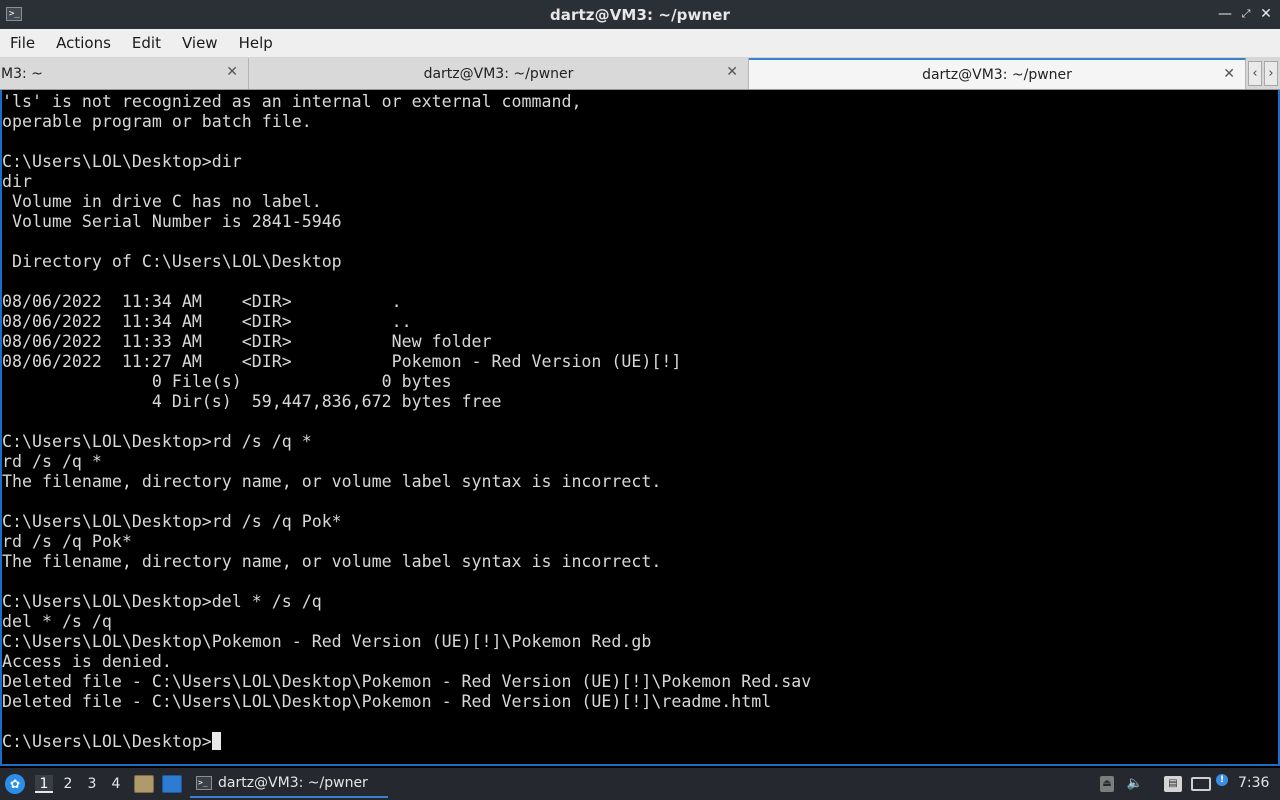  I want to click on tab-scroll-right-icon: ›, so click(1271, 73).